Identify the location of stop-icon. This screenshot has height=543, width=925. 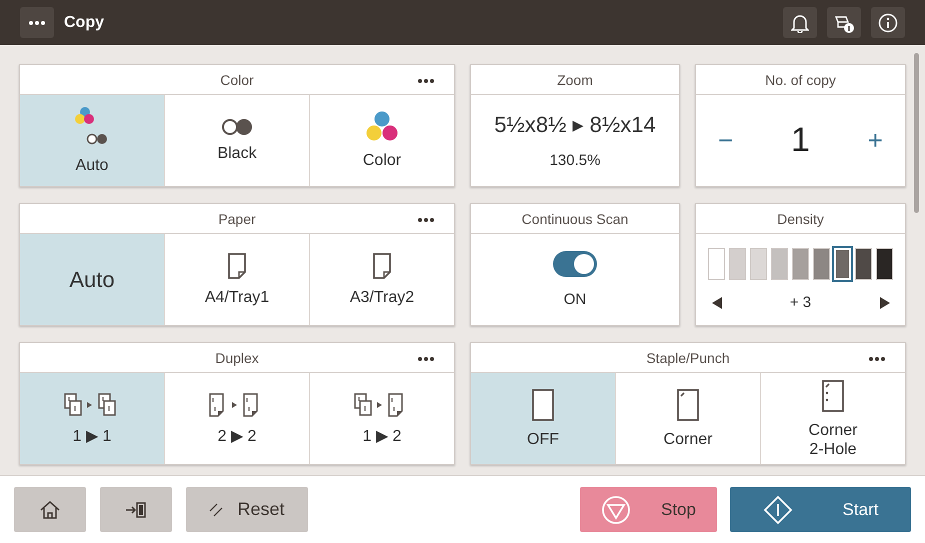
(616, 509).